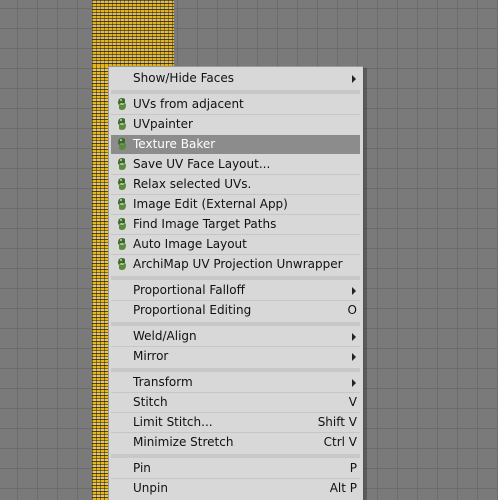  I want to click on menu-item-texture-baker: Texture Baker, so click(235, 144).